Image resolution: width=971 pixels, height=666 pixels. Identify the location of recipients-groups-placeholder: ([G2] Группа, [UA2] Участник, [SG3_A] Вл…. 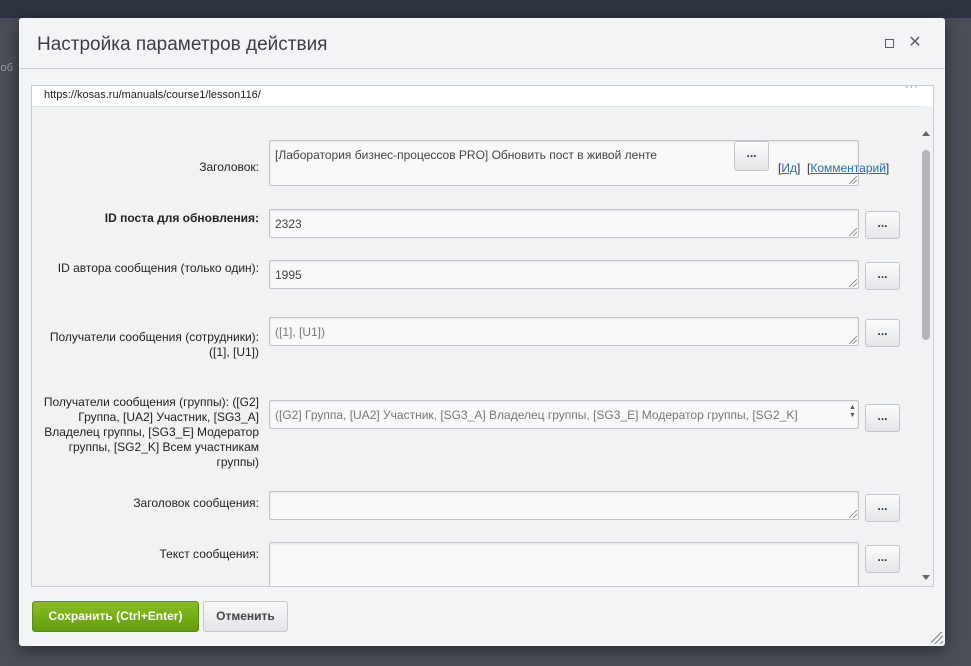
(536, 415).